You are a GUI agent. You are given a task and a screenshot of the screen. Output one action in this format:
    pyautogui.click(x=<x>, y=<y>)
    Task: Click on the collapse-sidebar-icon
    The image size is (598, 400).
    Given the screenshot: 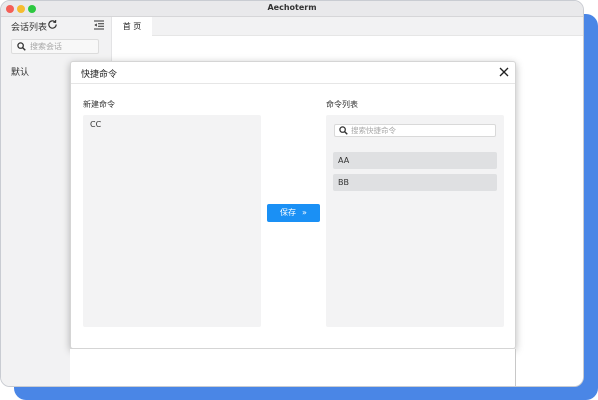 What is the action you would take?
    pyautogui.click(x=99, y=25)
    